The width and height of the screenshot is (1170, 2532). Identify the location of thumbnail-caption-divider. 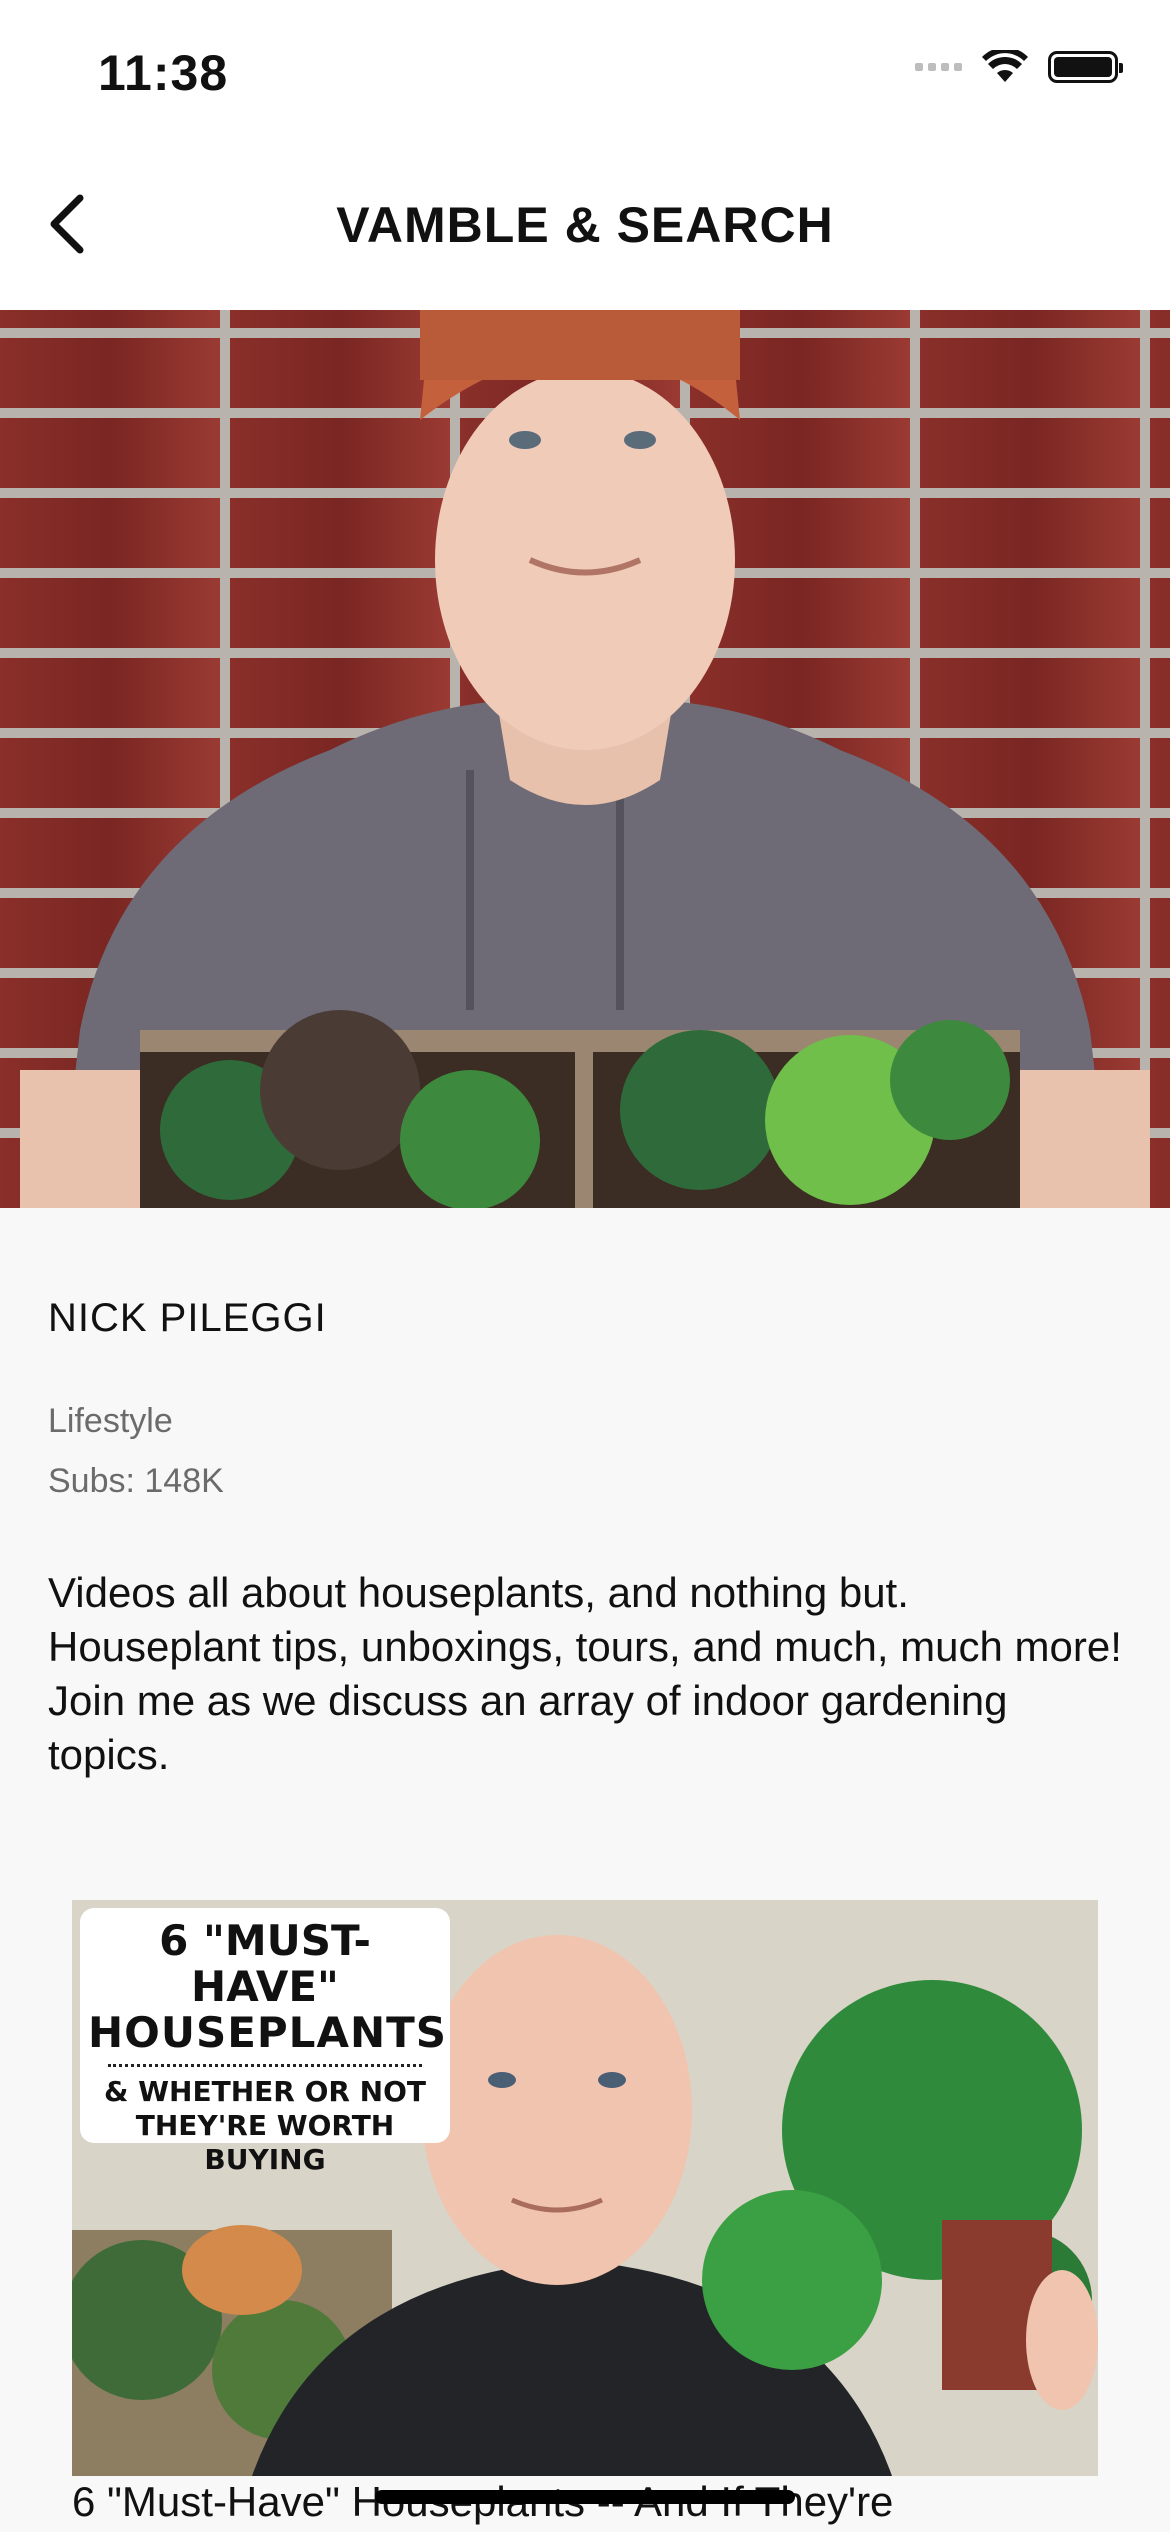
(265, 2065).